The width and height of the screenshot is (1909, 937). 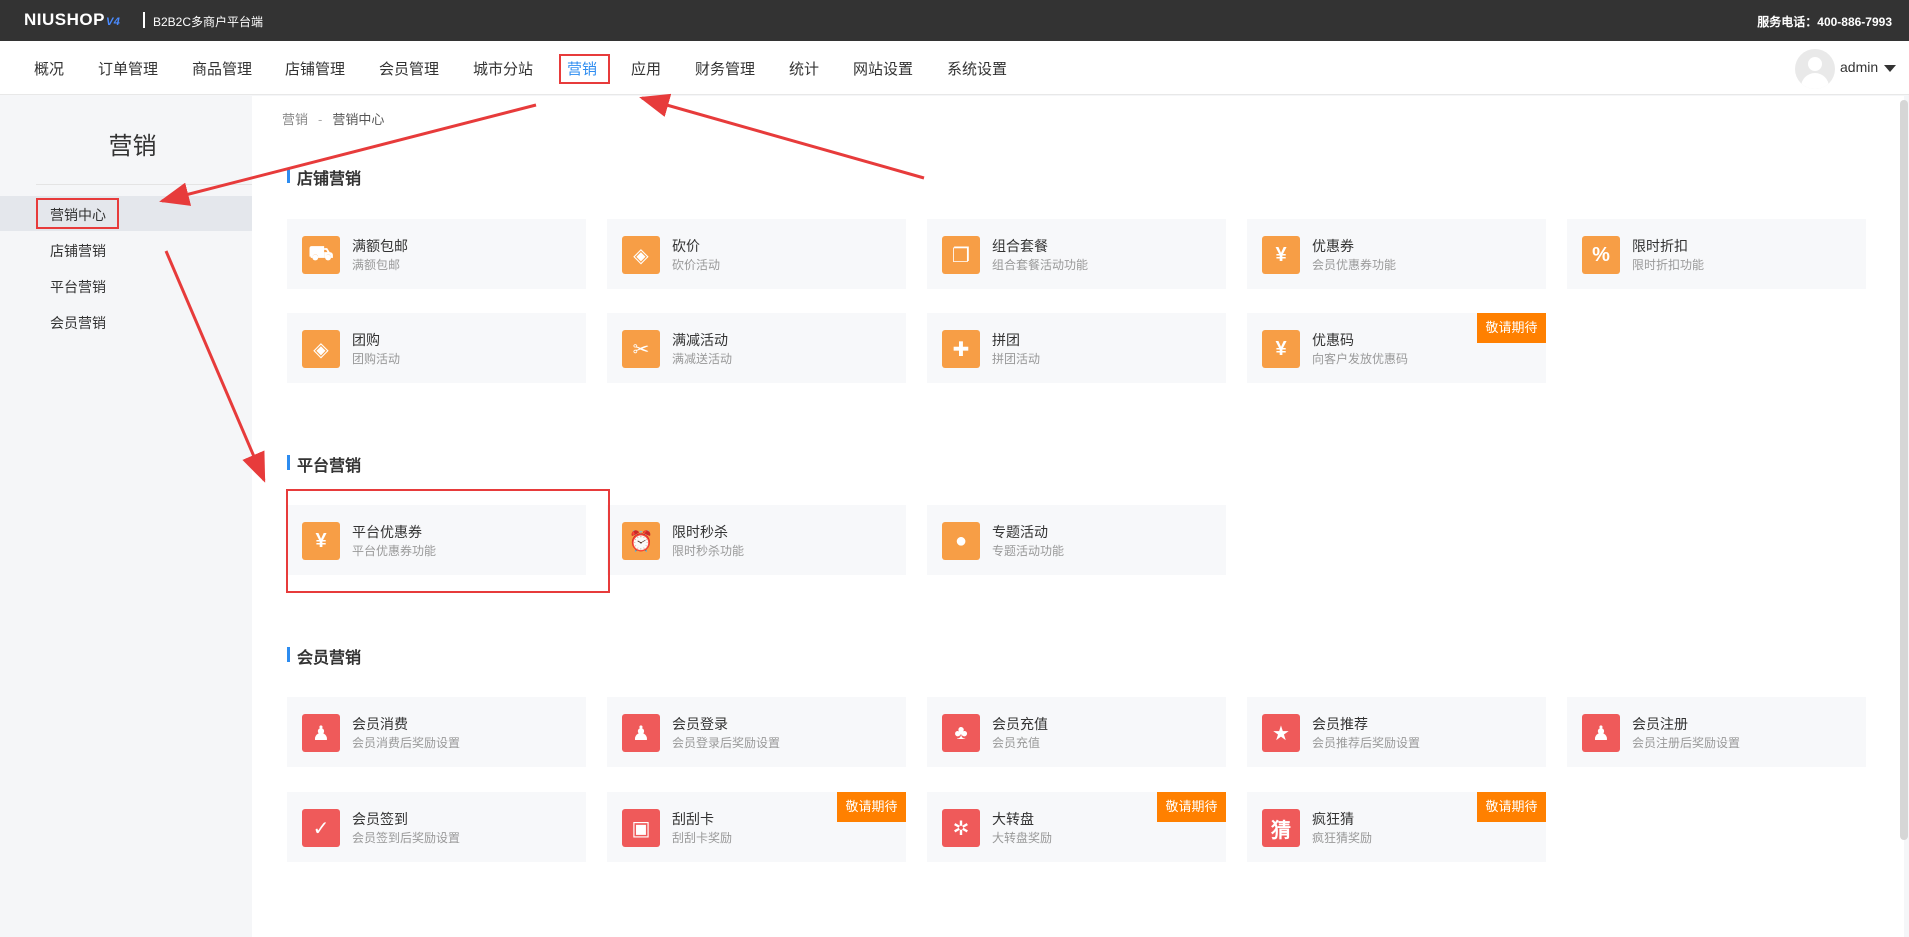 I want to click on tagline: B2B2C多商户平台端, so click(x=208, y=22).